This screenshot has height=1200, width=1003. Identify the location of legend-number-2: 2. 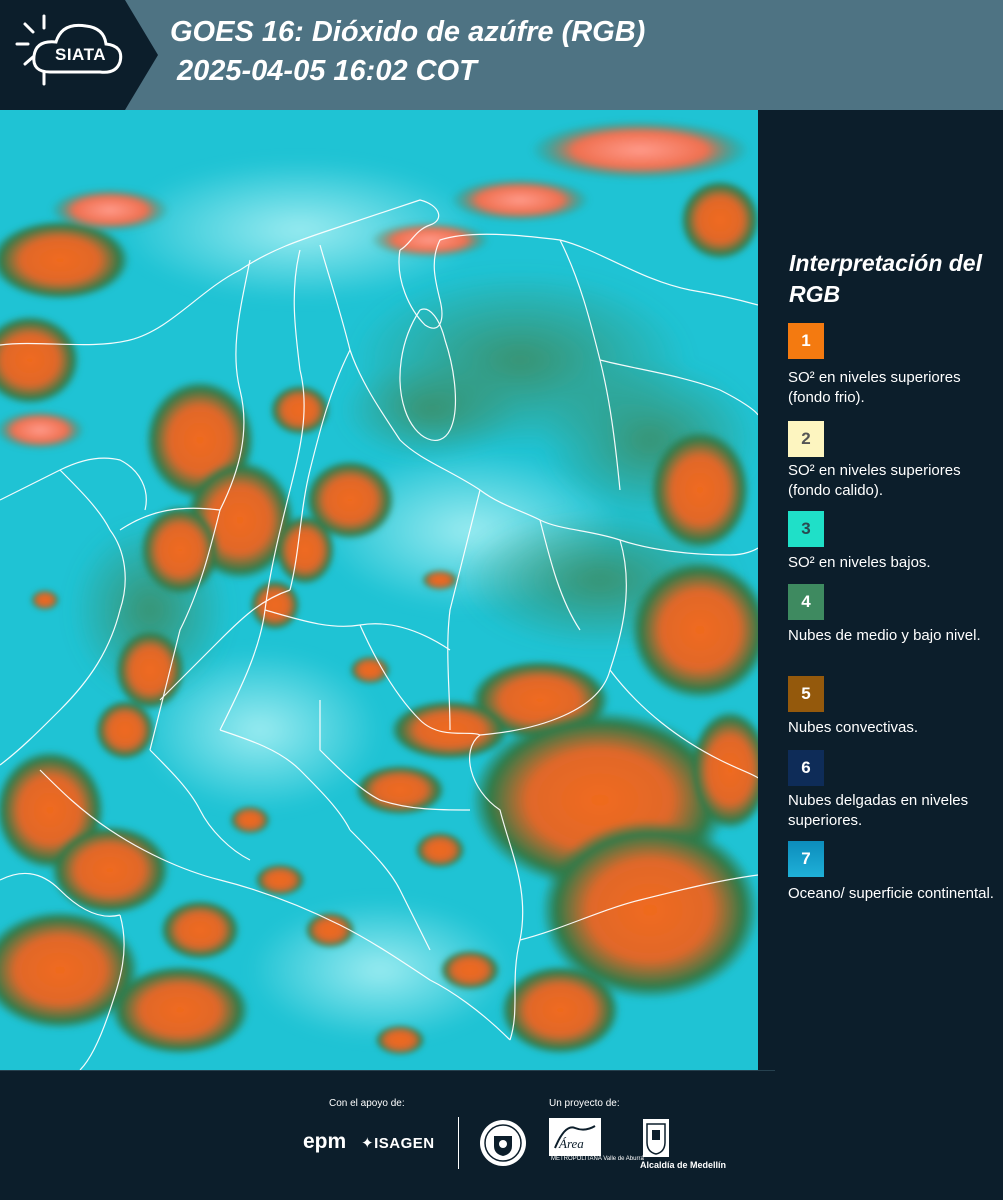
(806, 438).